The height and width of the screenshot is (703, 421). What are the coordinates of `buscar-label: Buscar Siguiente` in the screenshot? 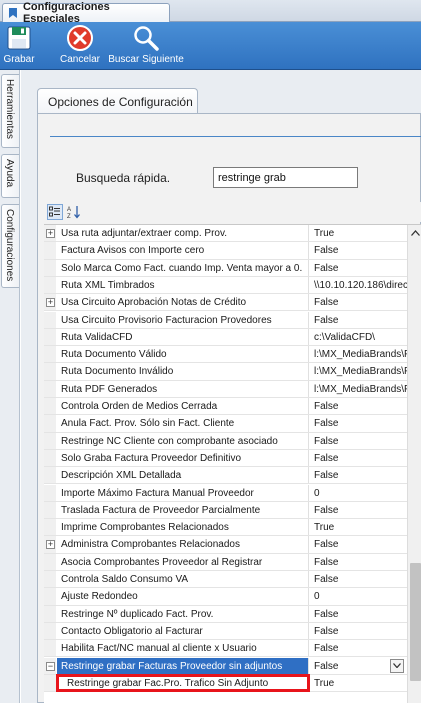 It's located at (146, 59).